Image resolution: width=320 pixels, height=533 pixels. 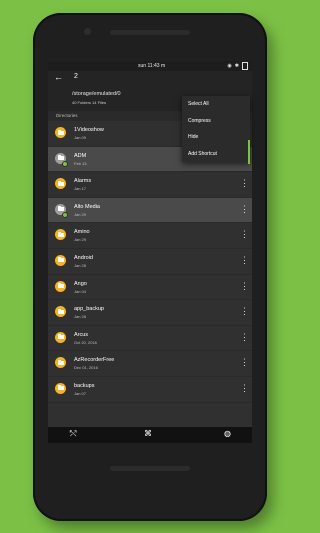 What do you see at coordinates (216, 121) in the screenshot?
I see `menu-item: Compress` at bounding box center [216, 121].